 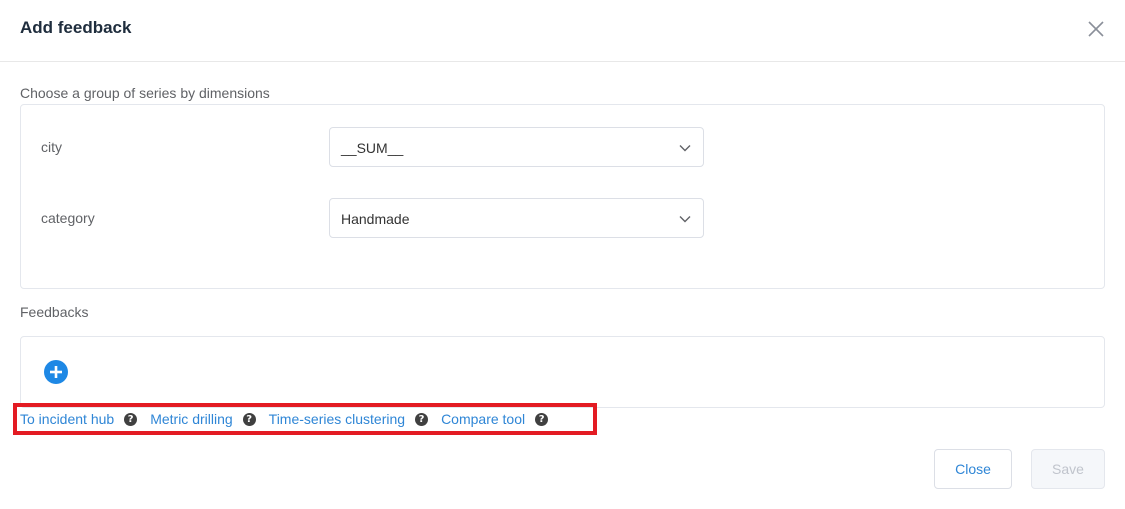 What do you see at coordinates (191, 419) in the screenshot?
I see `link-metric-drilling: Metric drilling` at bounding box center [191, 419].